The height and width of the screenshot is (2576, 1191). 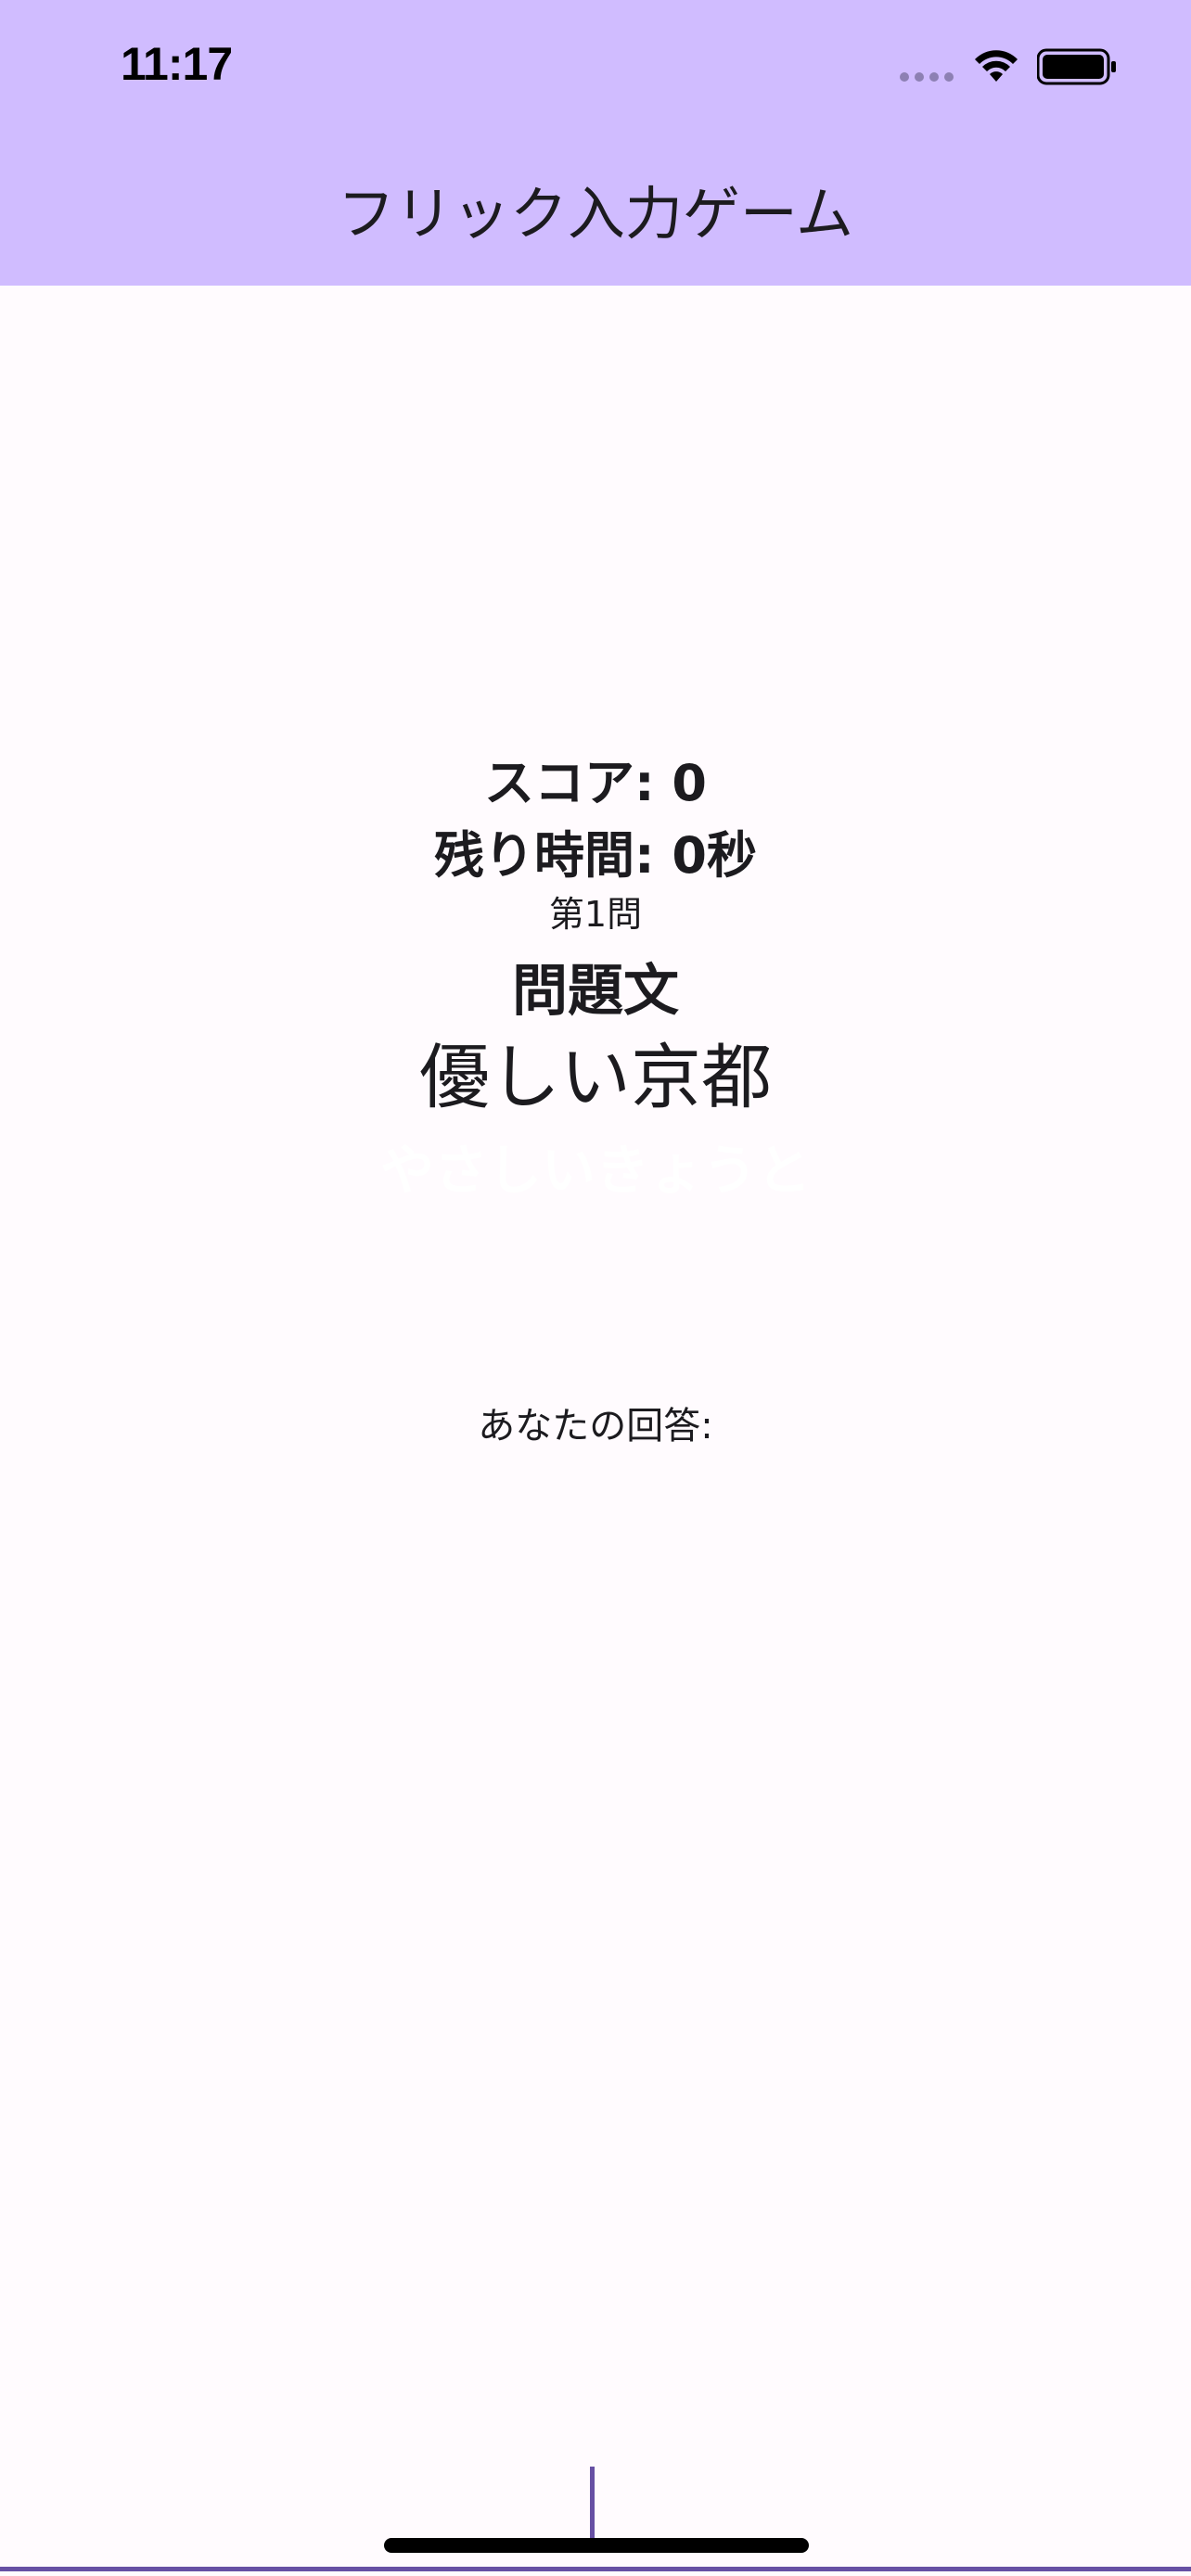 What do you see at coordinates (595, 2569) in the screenshot?
I see `answer-input-underline` at bounding box center [595, 2569].